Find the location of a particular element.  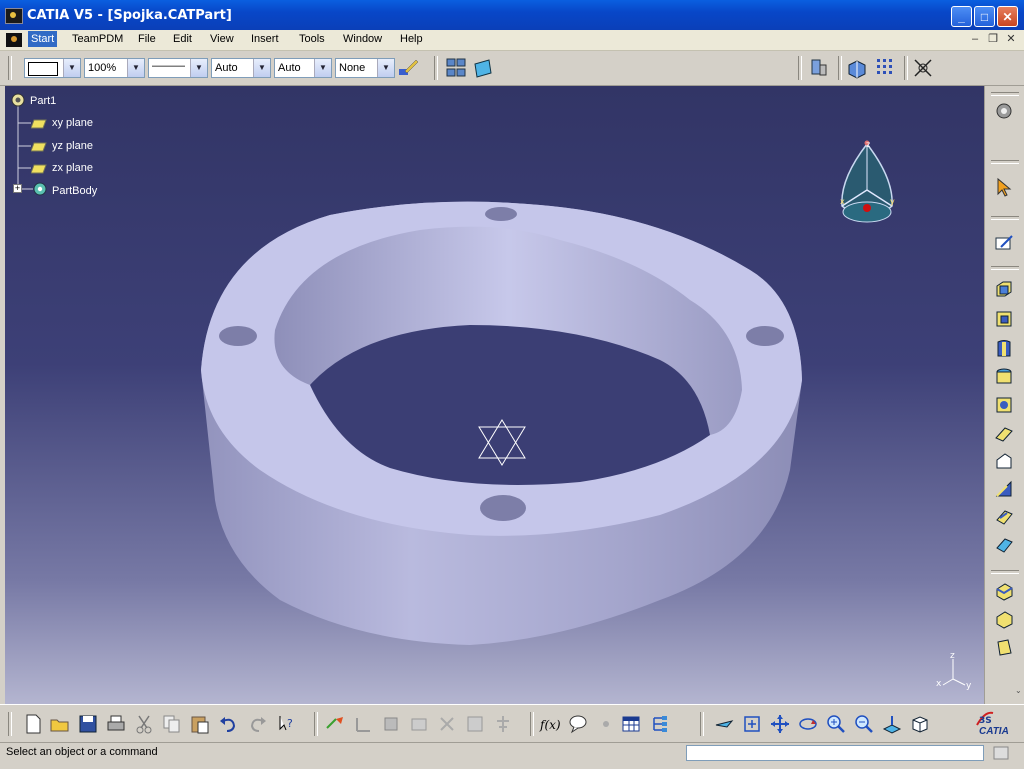

partbody-gear-icon is located at coordinates (40, 189).